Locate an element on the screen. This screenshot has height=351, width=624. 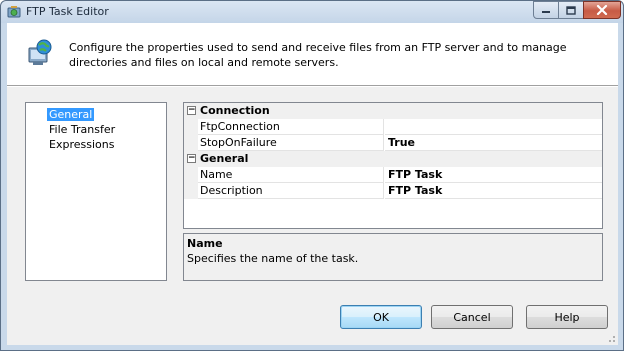
close-icon is located at coordinates (602, 10).